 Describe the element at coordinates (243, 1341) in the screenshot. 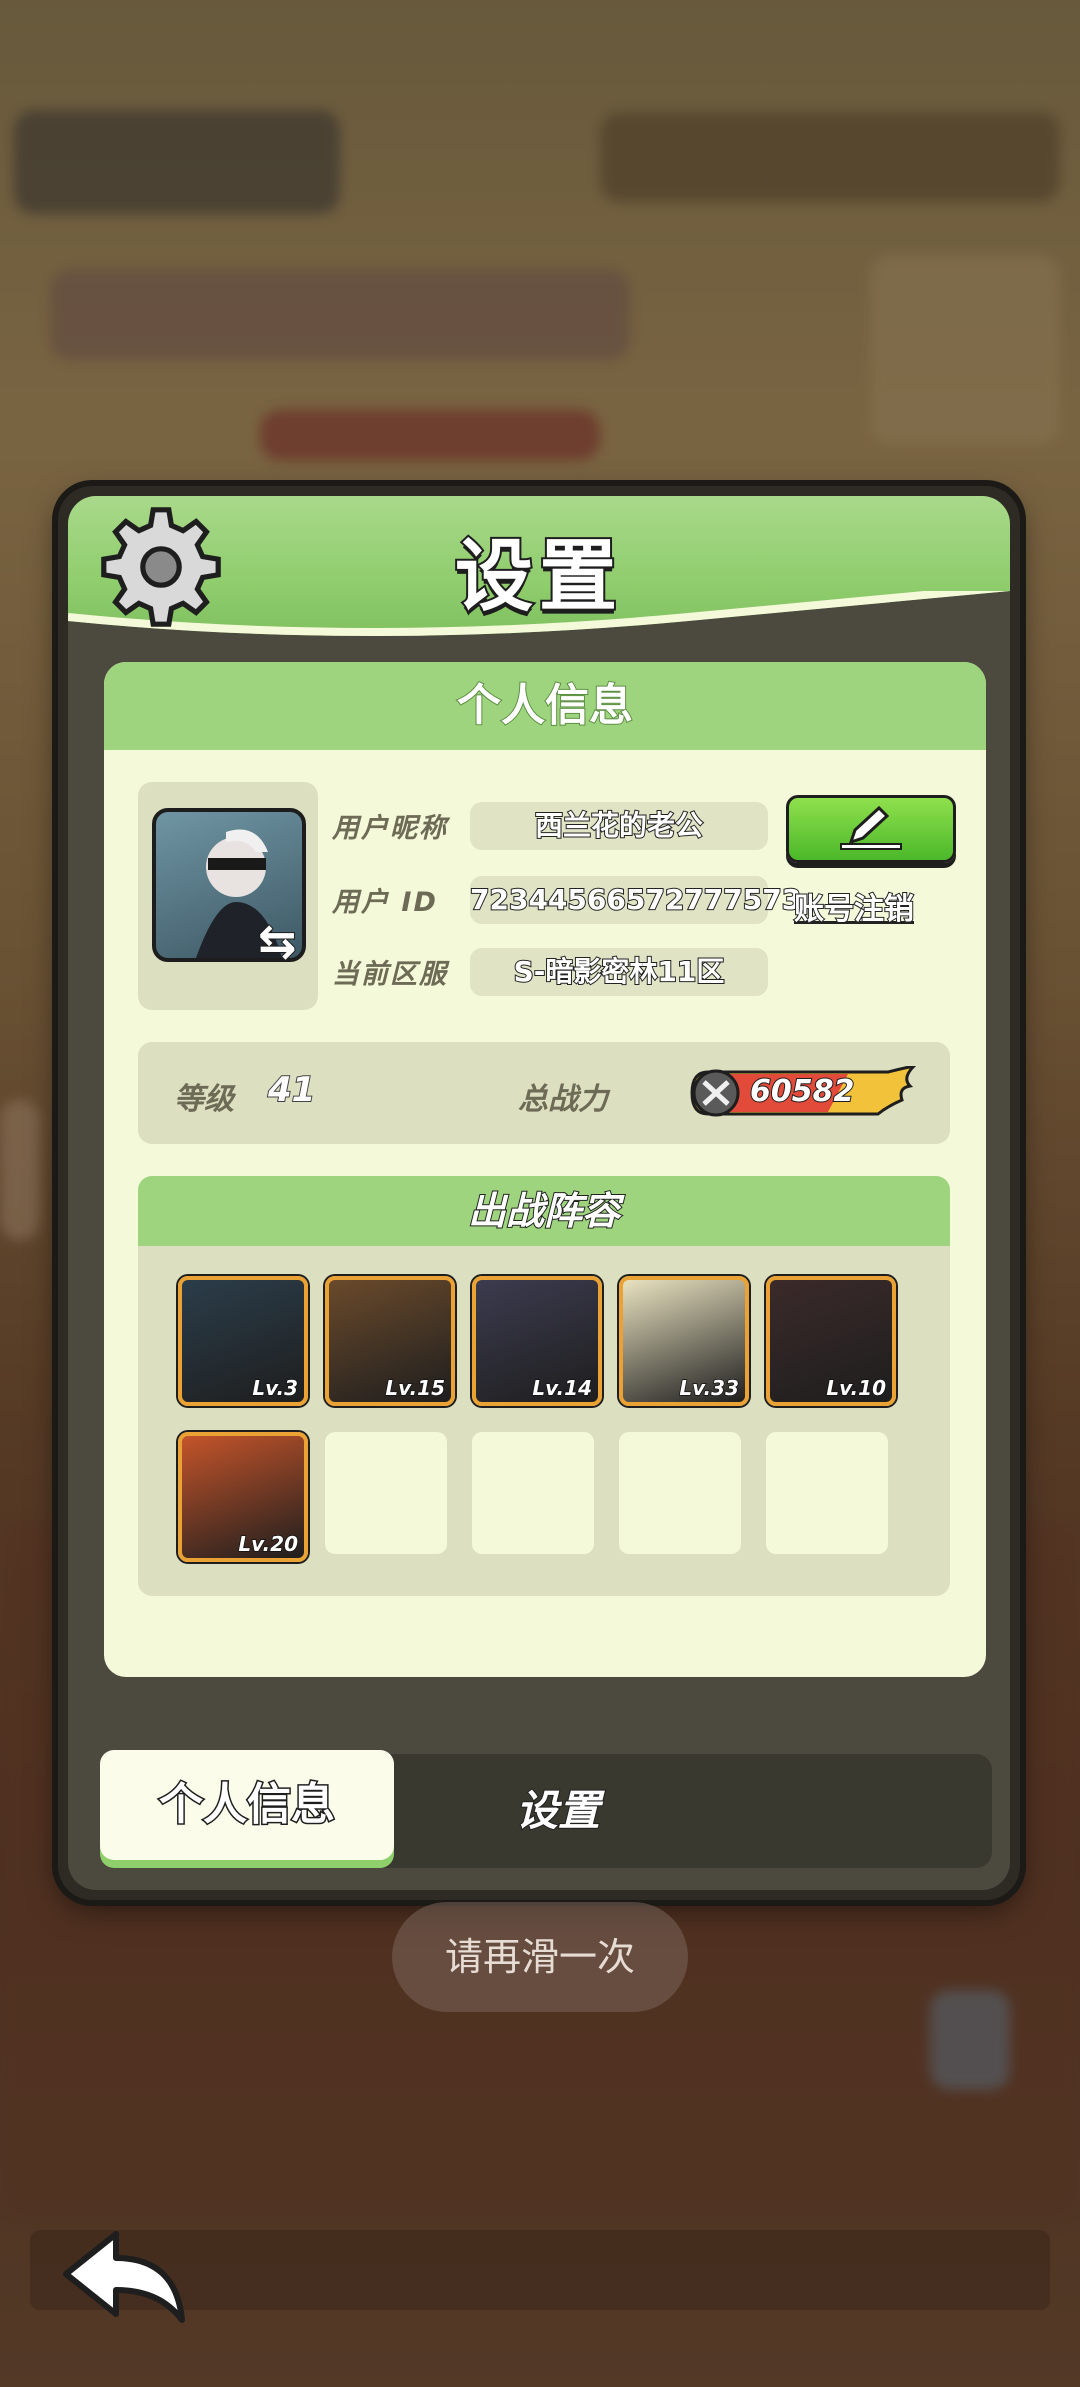

I see `hero-slot: Lv.3` at that location.